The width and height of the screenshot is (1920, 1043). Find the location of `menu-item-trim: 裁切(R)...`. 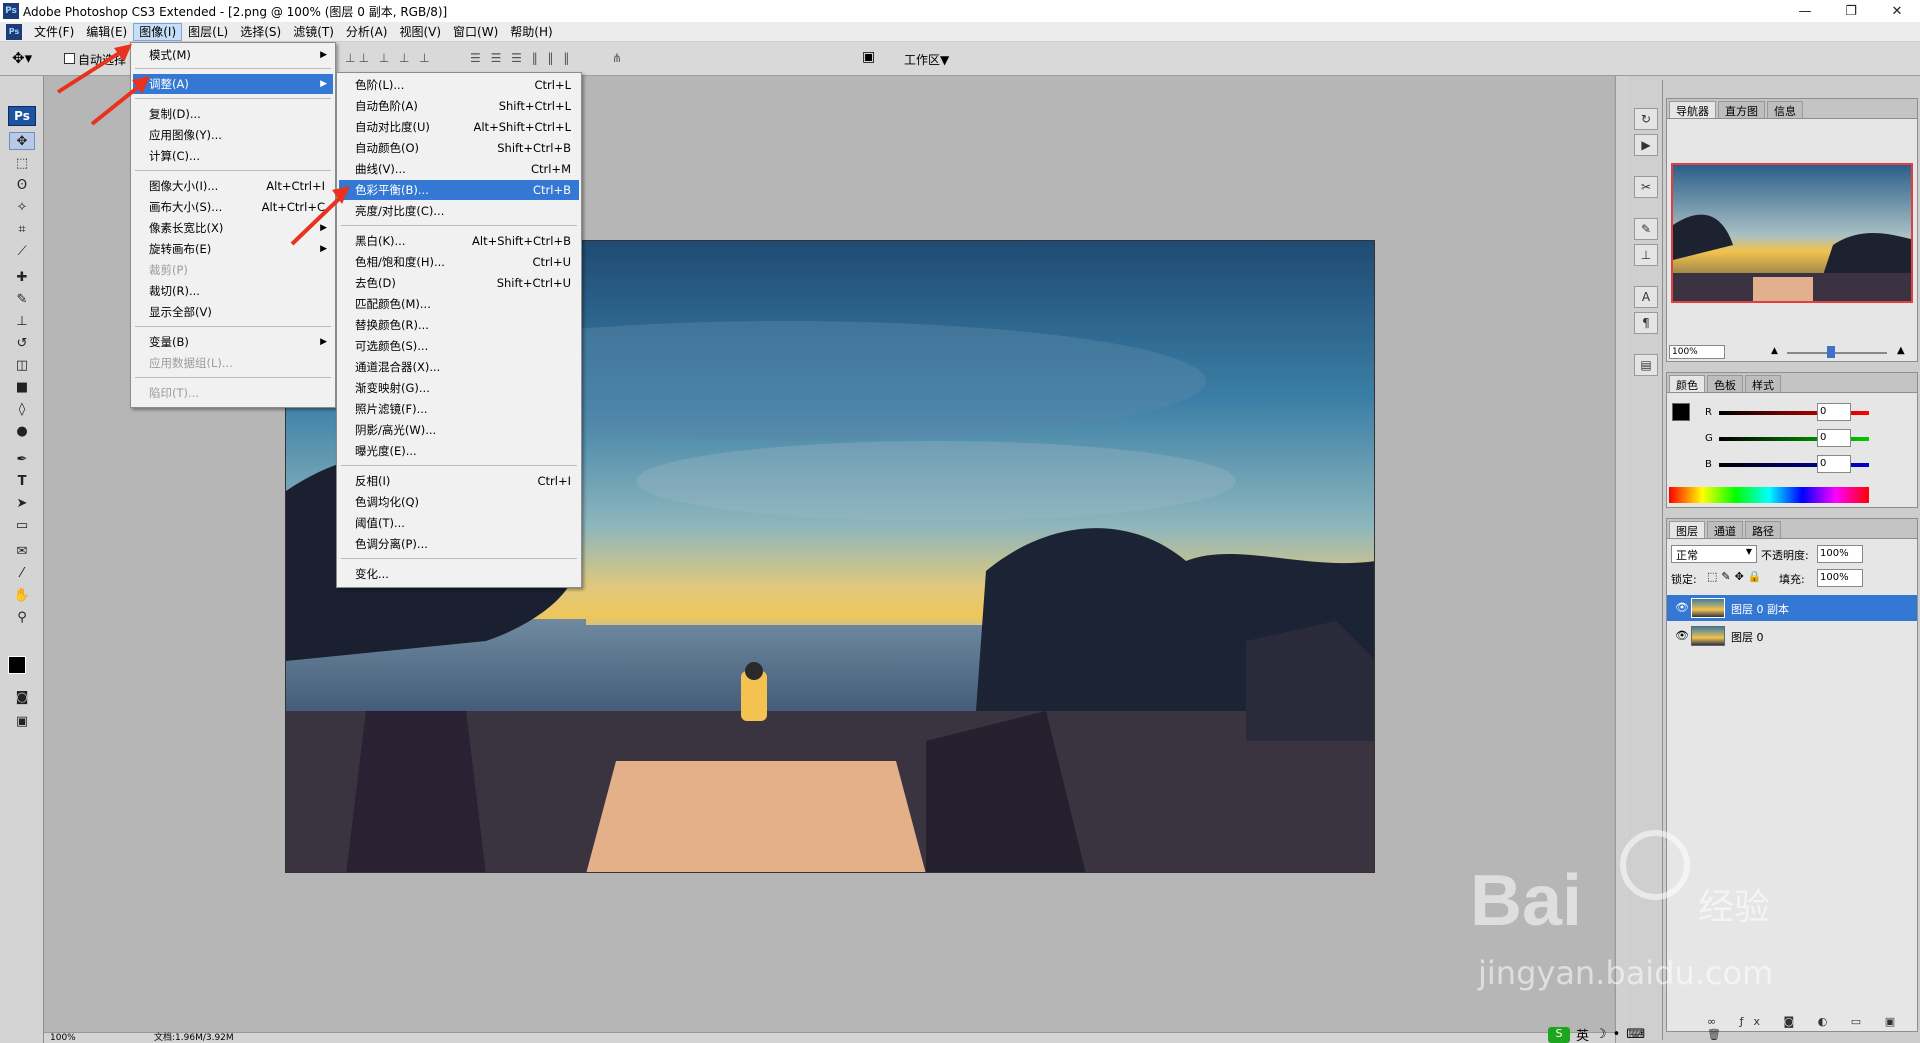

menu-item-trim: 裁切(R)... is located at coordinates (233, 291).